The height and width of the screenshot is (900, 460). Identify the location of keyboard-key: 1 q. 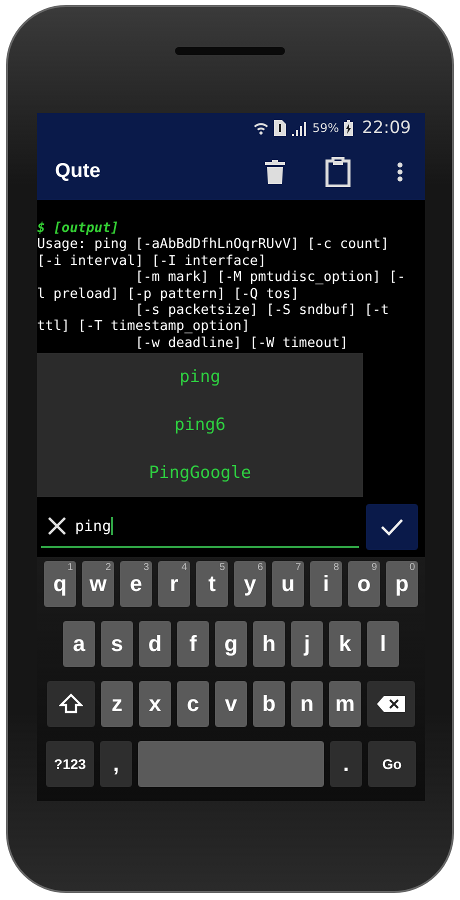
(60, 584).